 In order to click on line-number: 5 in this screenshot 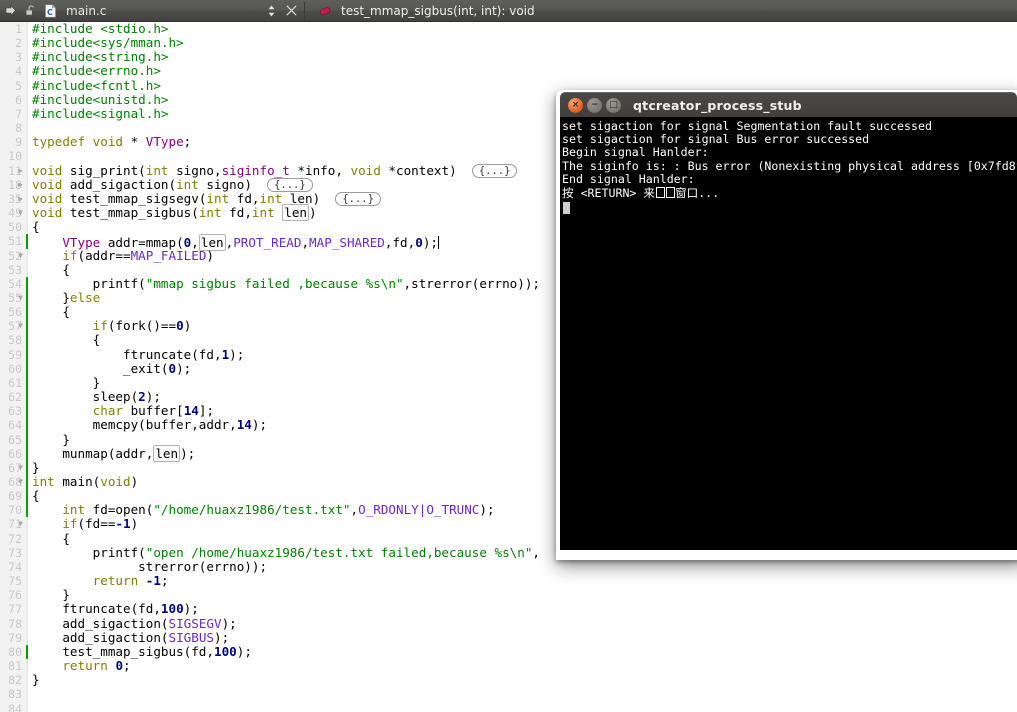, I will do `click(18, 85)`.